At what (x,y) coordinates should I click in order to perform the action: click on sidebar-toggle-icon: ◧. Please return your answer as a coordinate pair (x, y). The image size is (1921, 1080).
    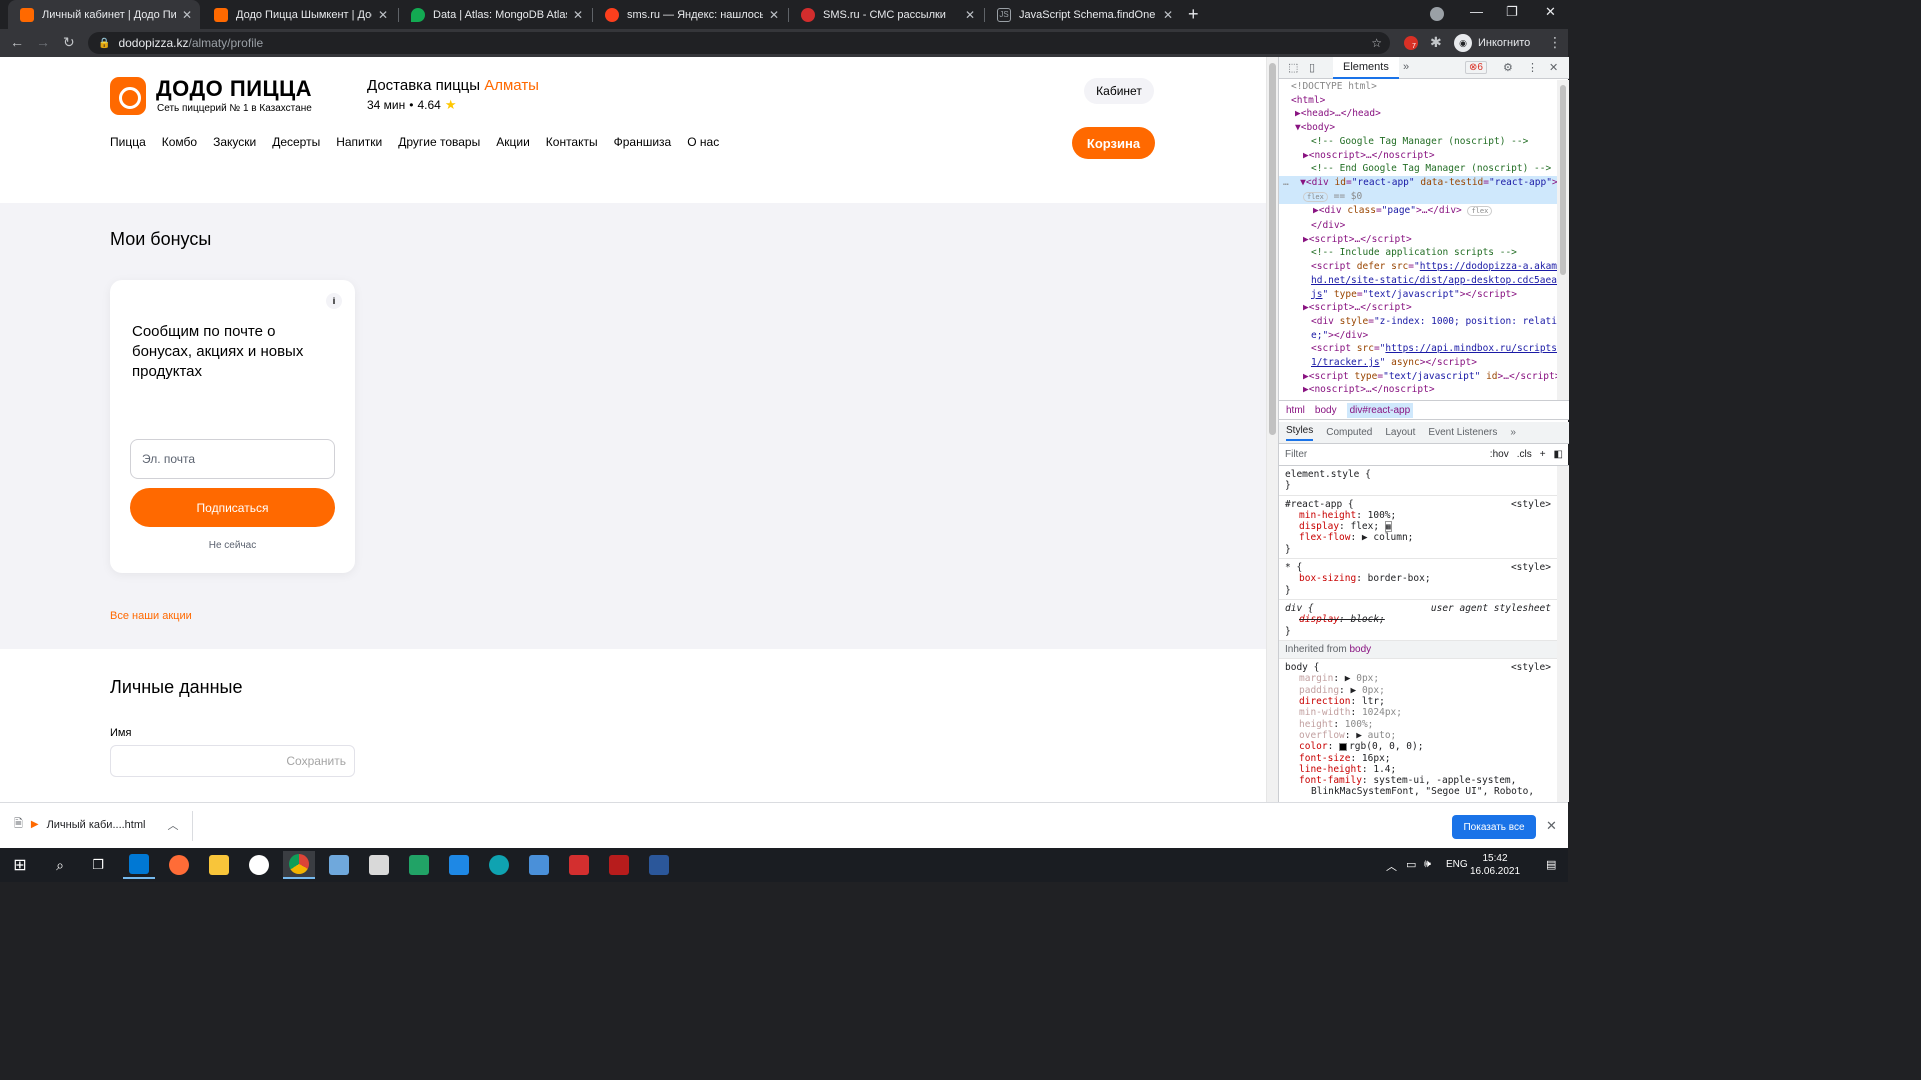
    Looking at the image, I should click on (1558, 454).